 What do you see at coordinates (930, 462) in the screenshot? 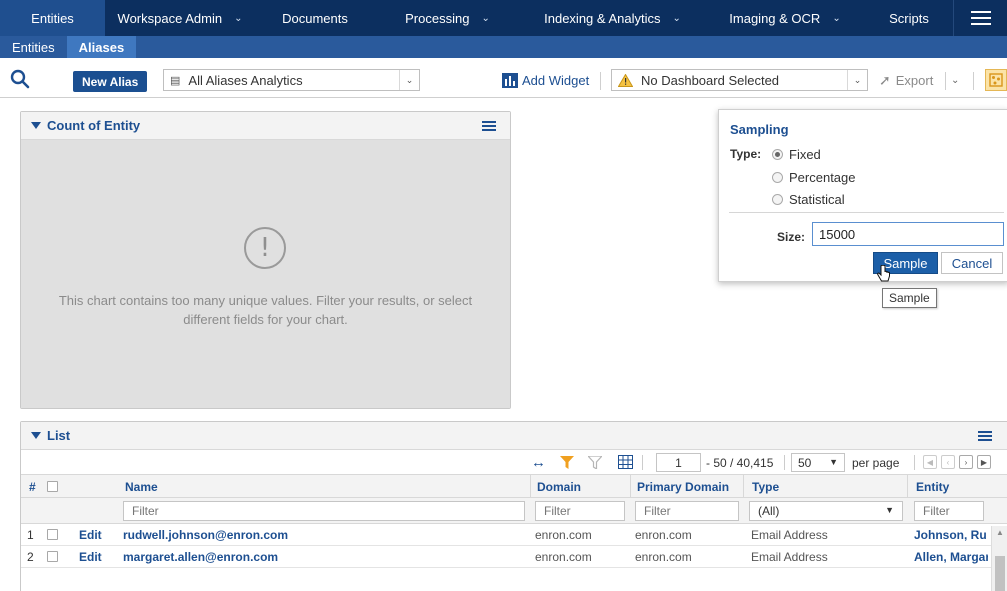
I see `first-page-button: ◀` at bounding box center [930, 462].